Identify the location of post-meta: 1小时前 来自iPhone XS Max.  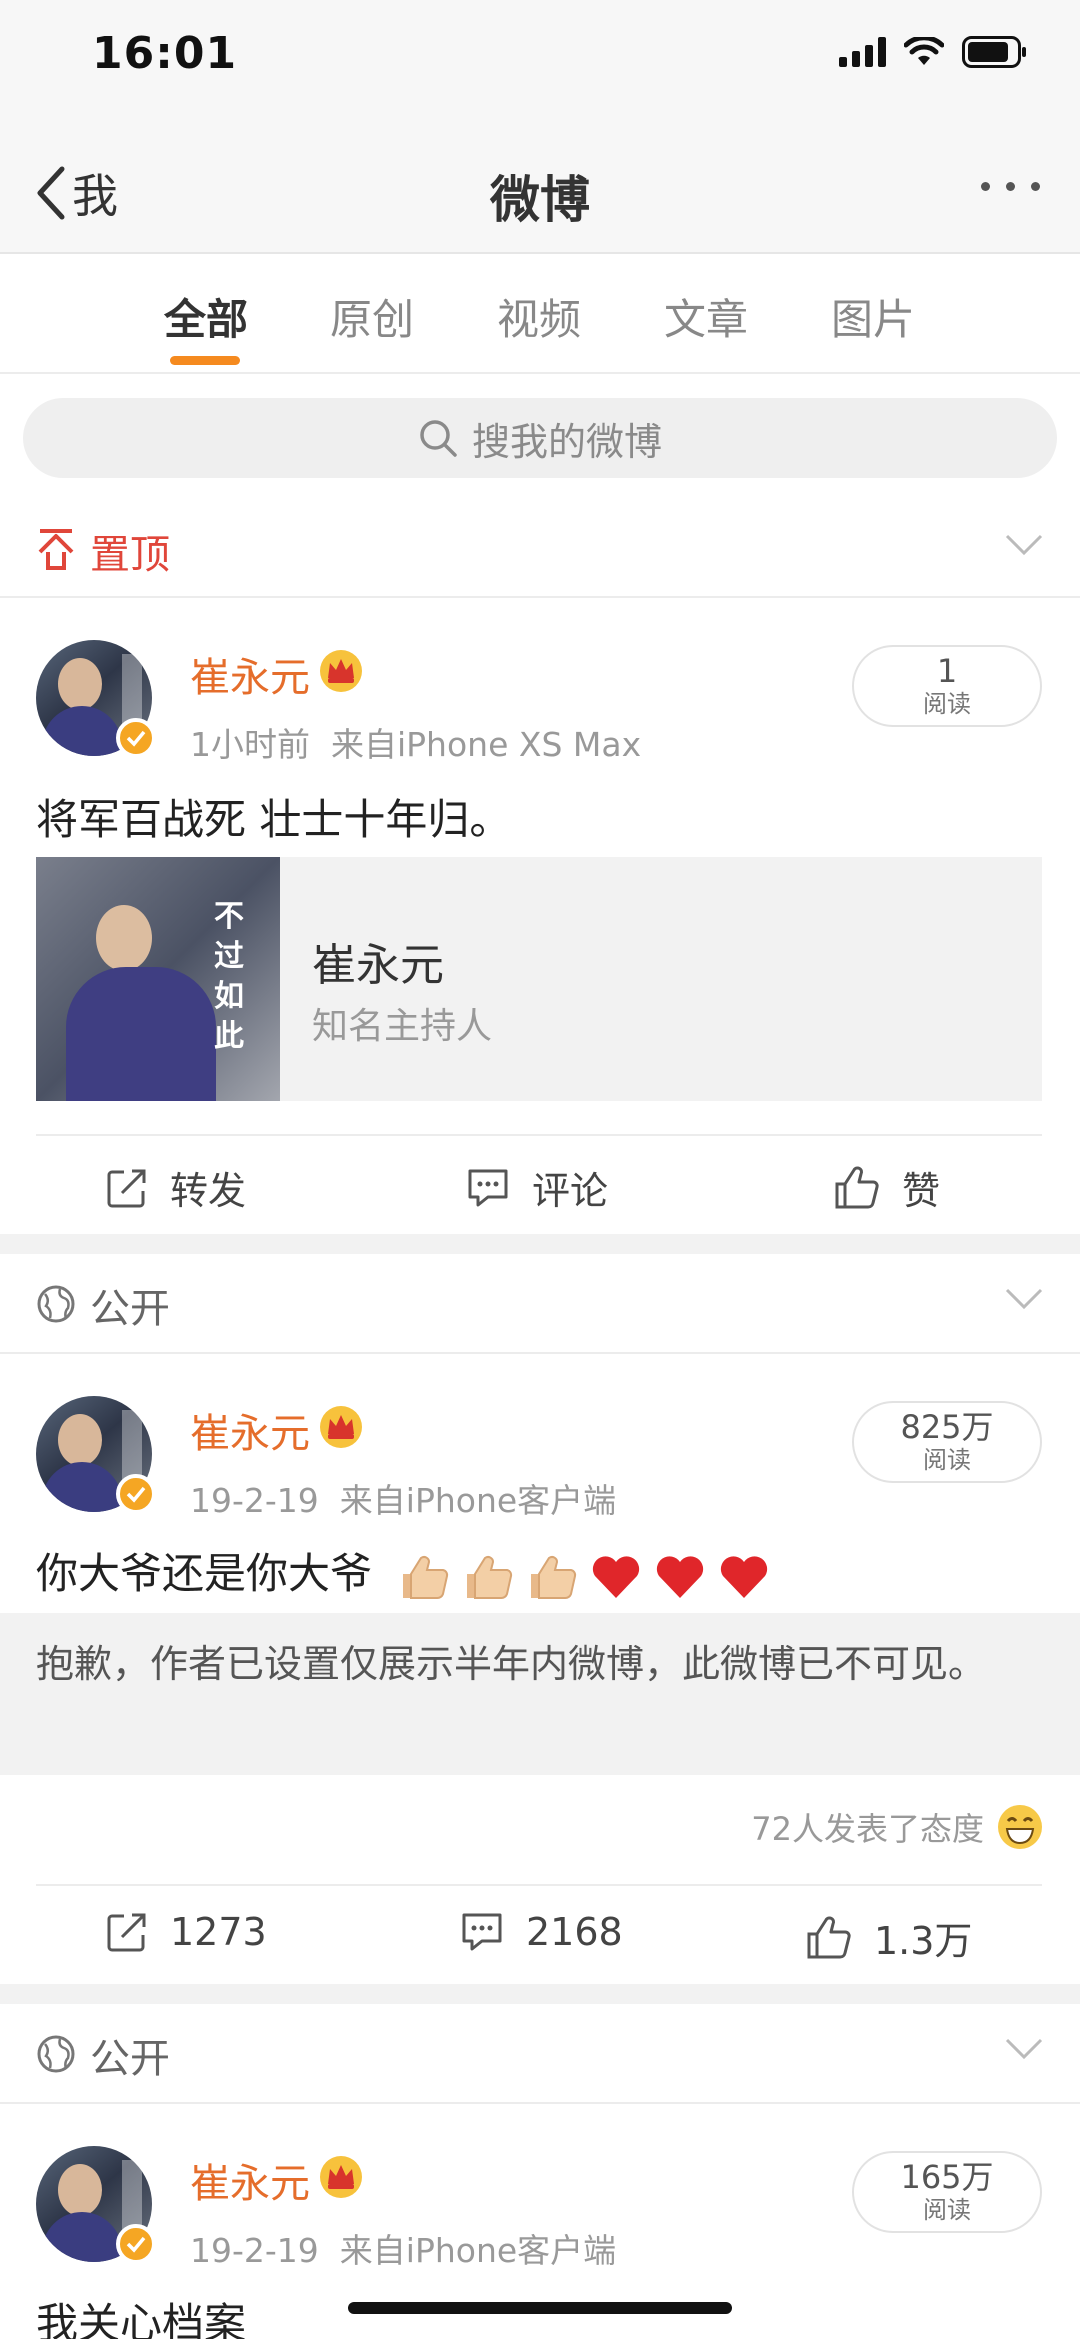
(415, 742).